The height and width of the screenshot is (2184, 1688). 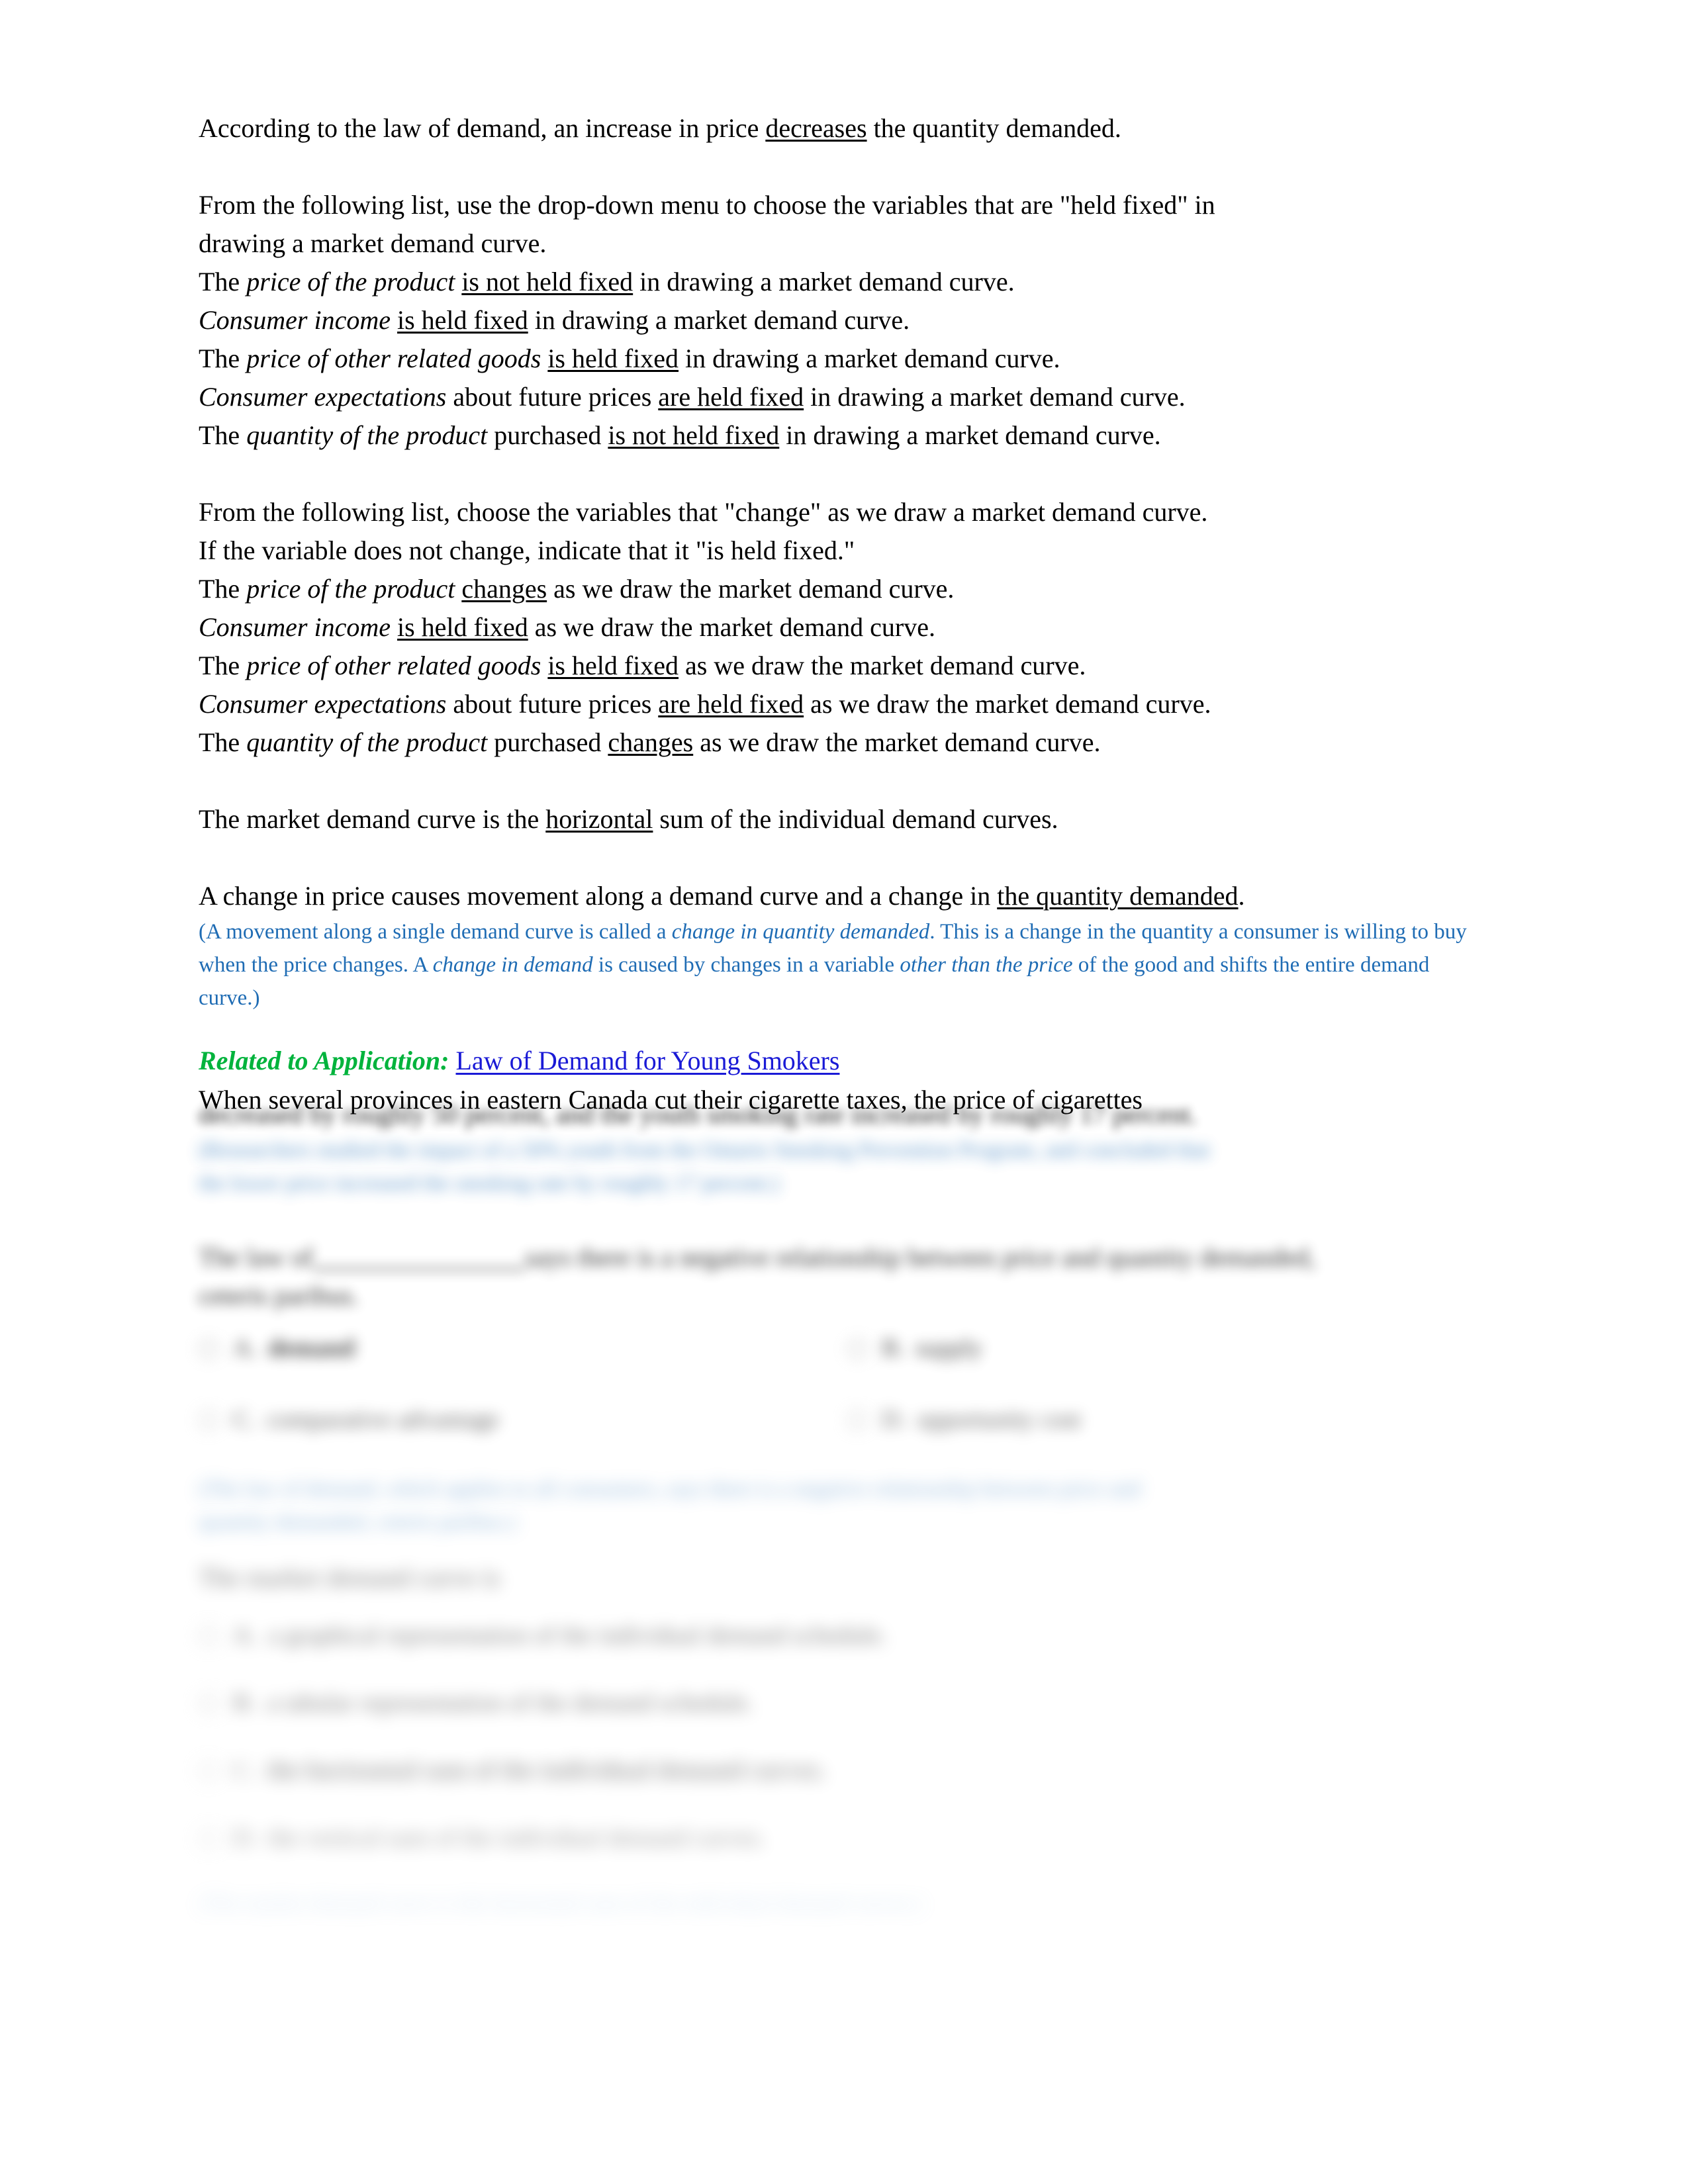 What do you see at coordinates (324, 1060) in the screenshot?
I see `related-application-label: Related to Application:` at bounding box center [324, 1060].